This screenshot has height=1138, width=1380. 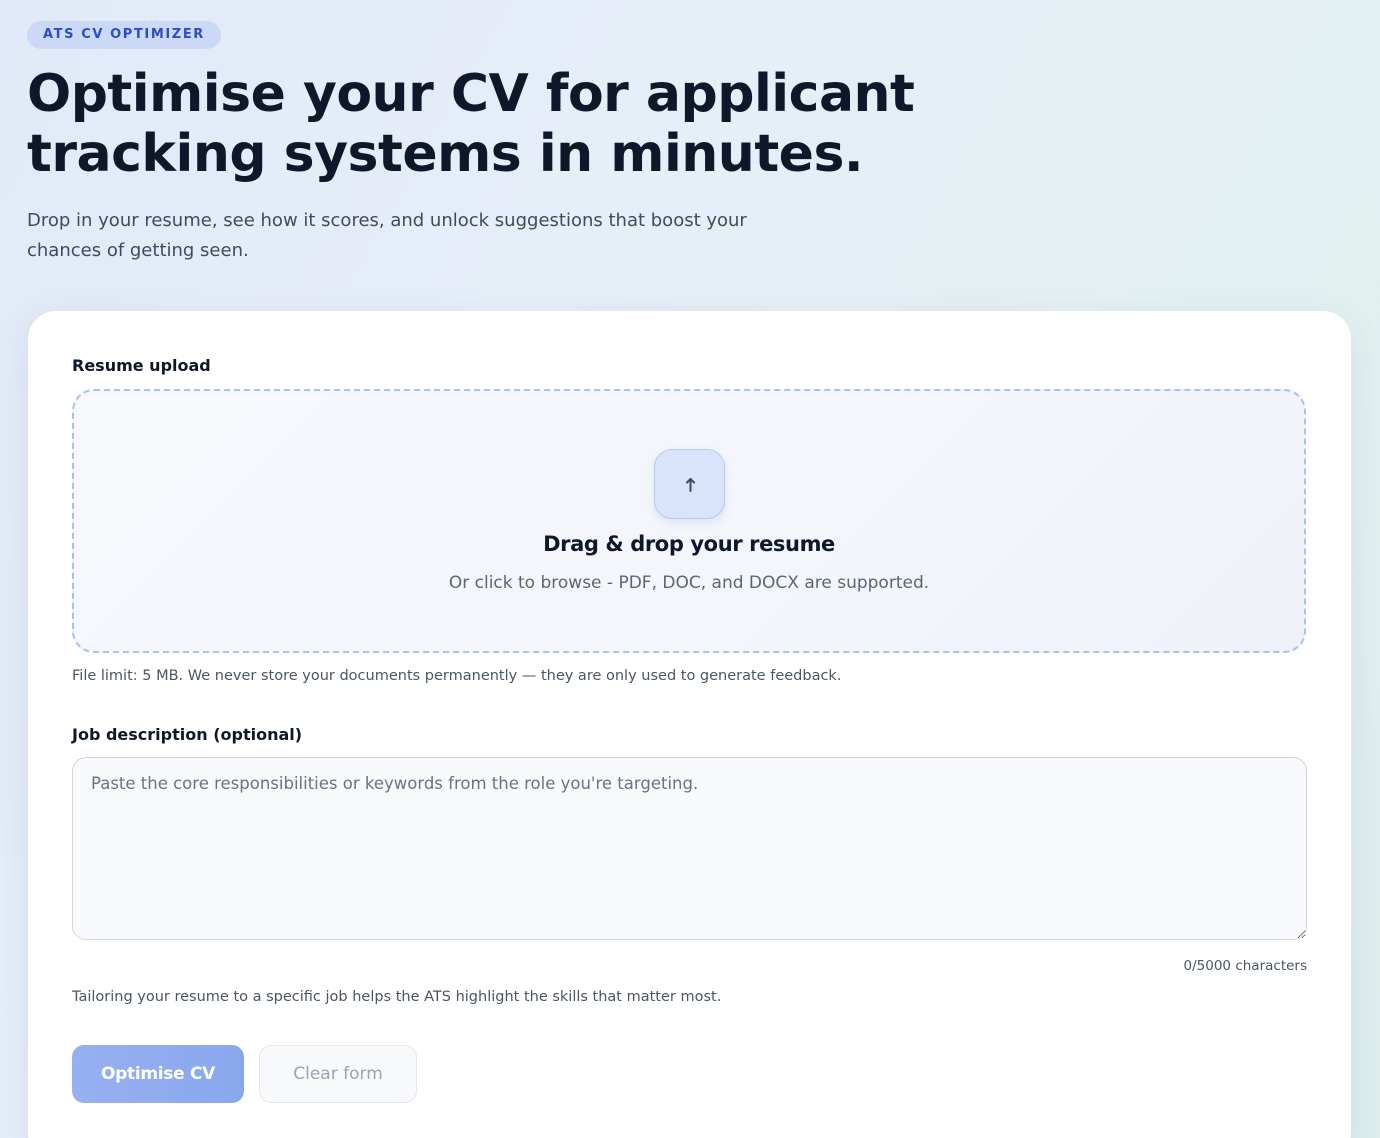 I want to click on resume-upload-label: Resume upload, so click(x=141, y=365).